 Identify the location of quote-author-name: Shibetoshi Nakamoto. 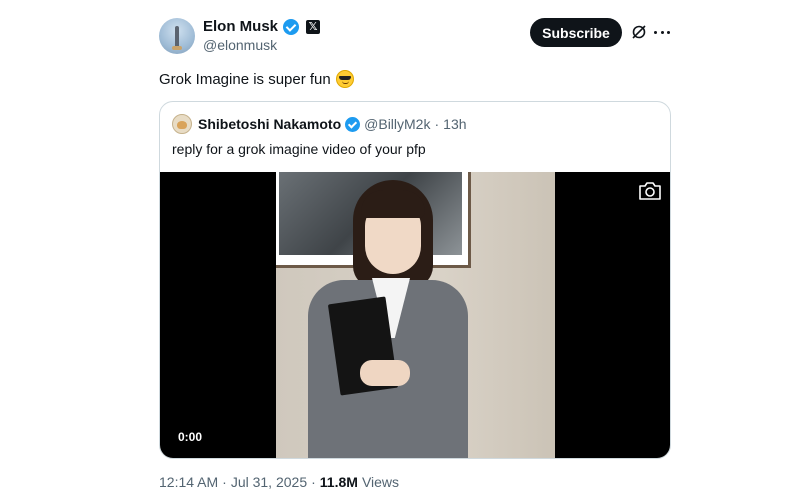
(269, 124).